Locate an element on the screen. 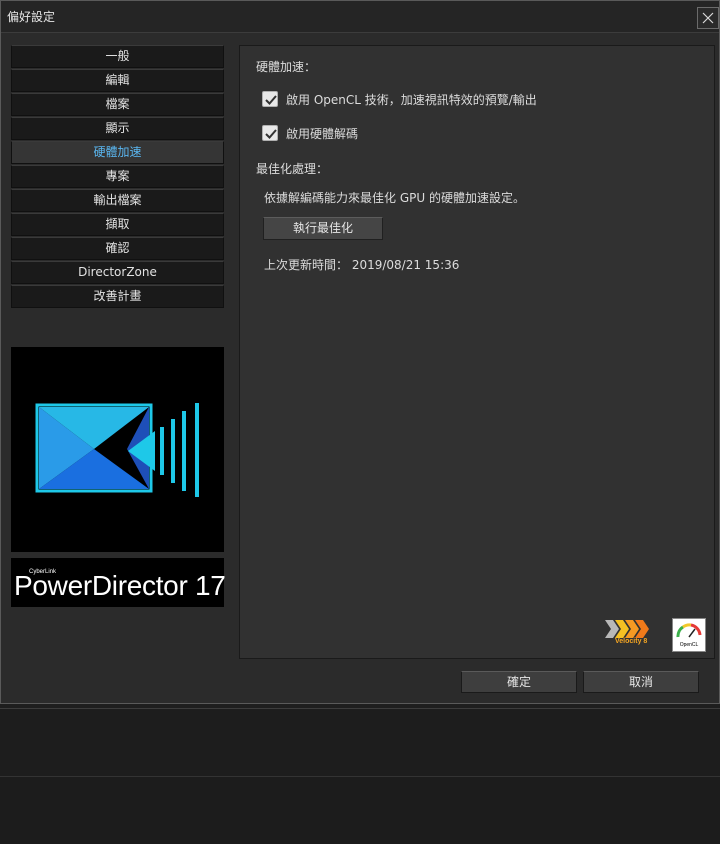  close-button is located at coordinates (708, 18).